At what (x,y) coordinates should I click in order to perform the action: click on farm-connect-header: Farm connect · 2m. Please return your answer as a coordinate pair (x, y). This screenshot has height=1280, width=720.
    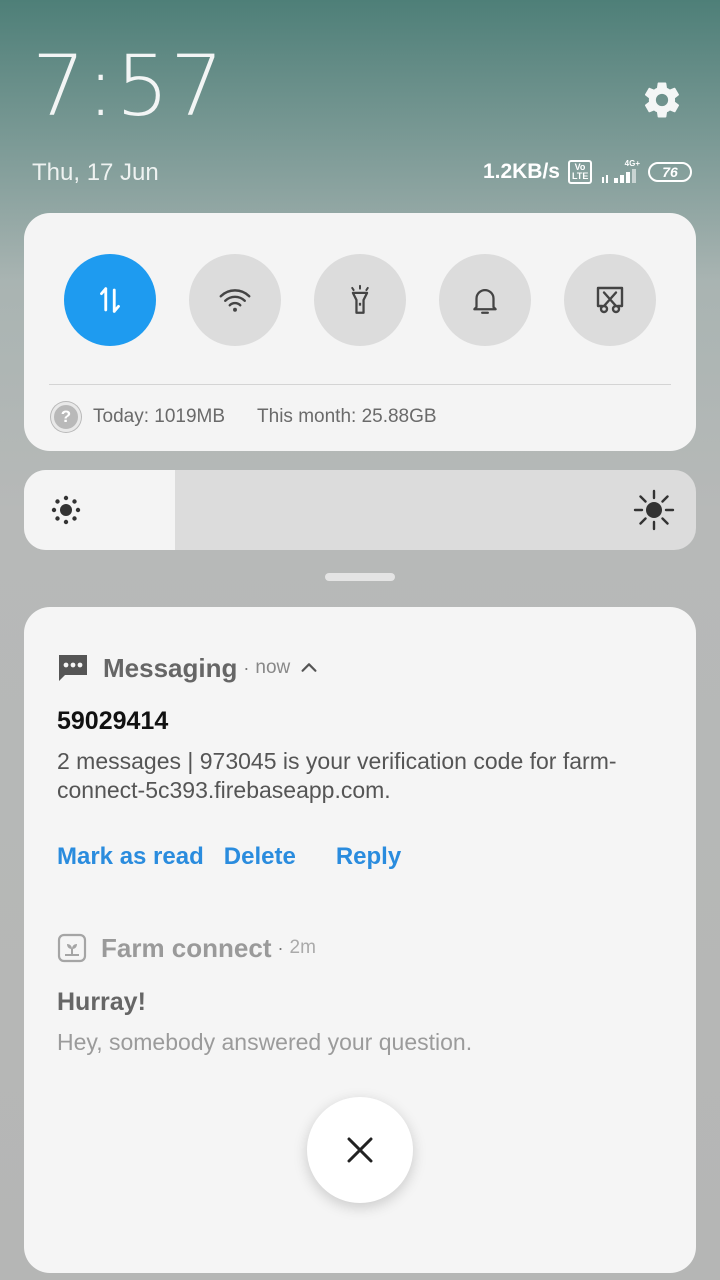
    Looking at the image, I should click on (186, 948).